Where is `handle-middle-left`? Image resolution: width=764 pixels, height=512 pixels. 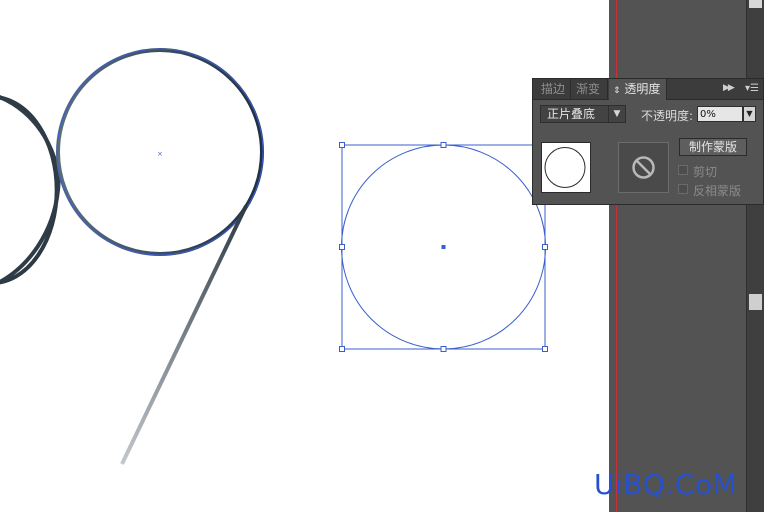
handle-middle-left is located at coordinates (342, 247).